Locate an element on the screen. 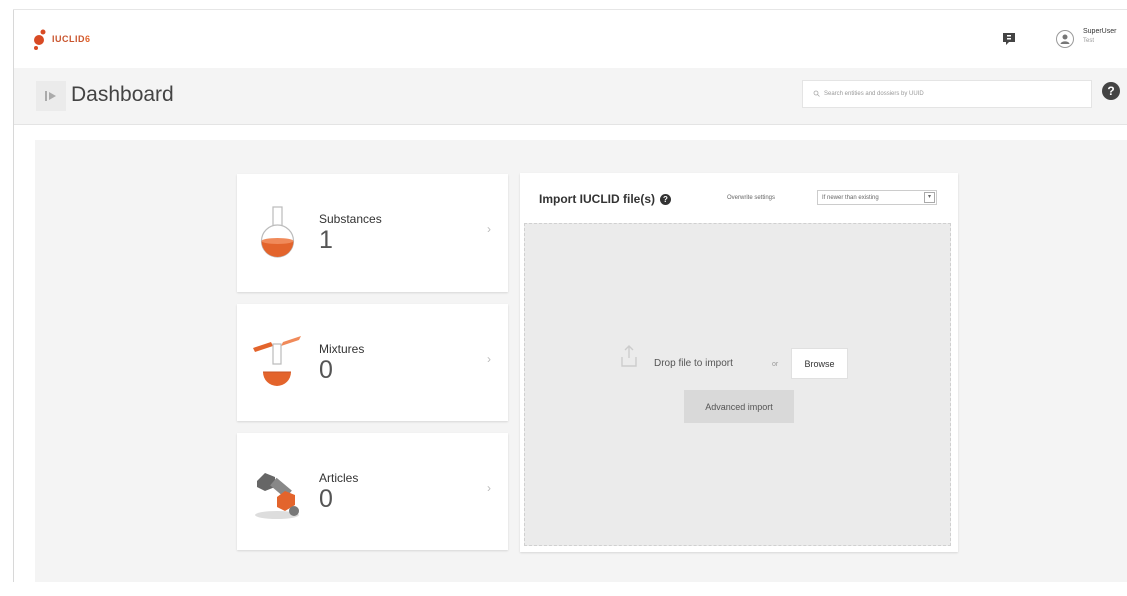 The height and width of the screenshot is (596, 1127). logo-wordmark: IUCLID6 is located at coordinates (71, 39).